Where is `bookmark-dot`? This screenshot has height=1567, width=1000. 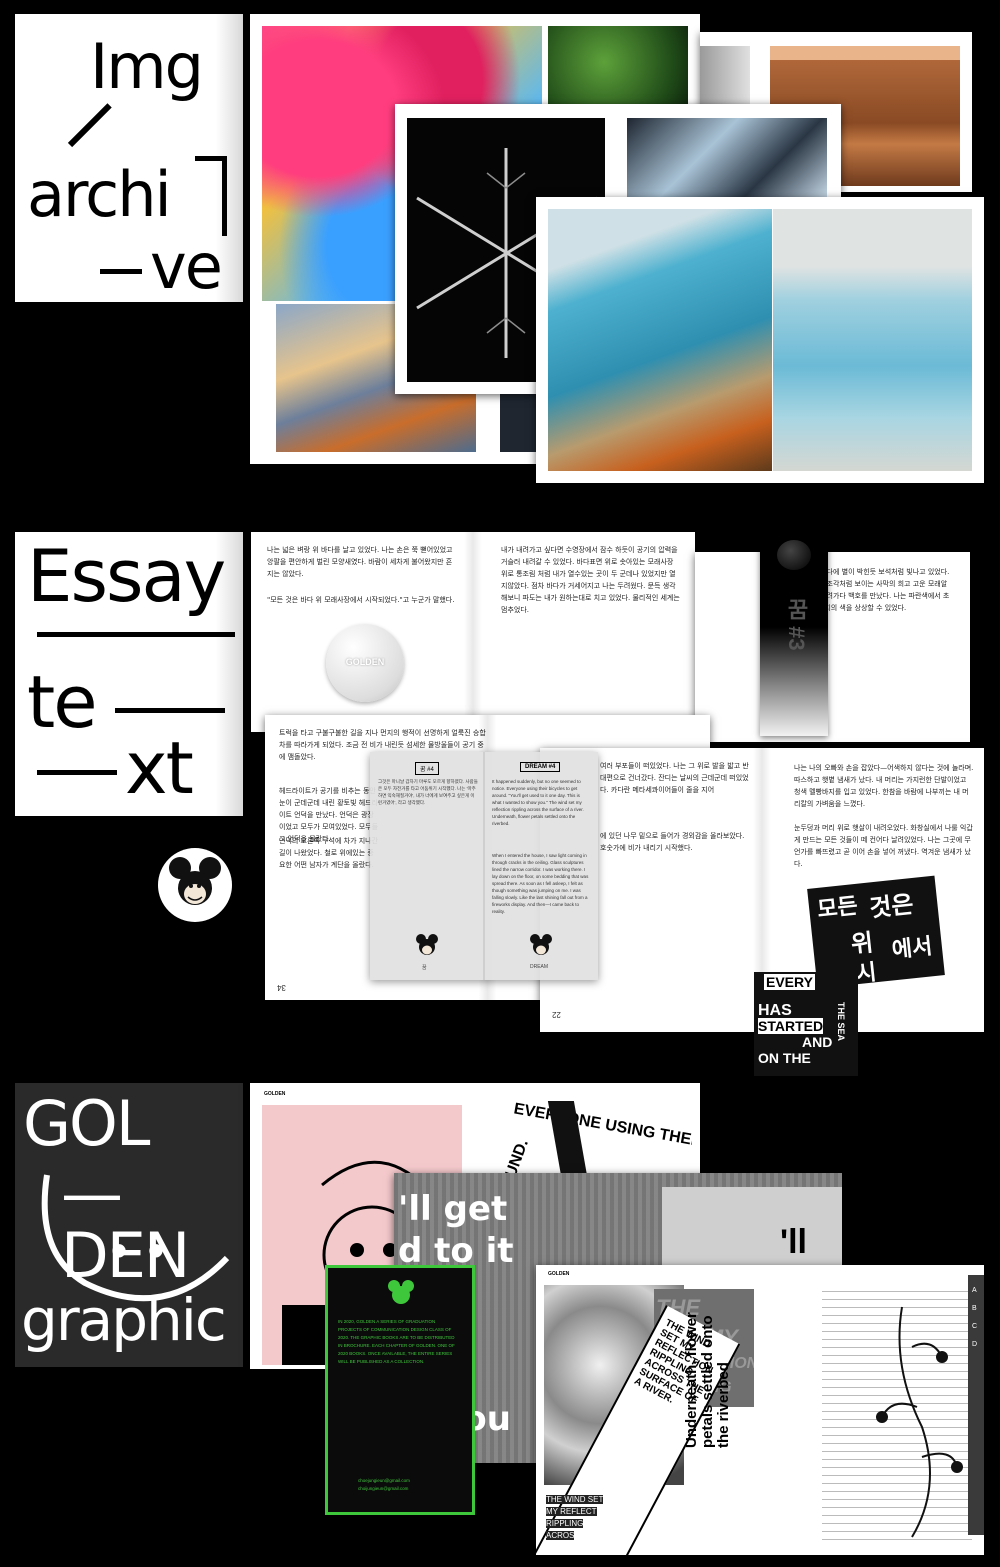
bookmark-dot is located at coordinates (794, 555).